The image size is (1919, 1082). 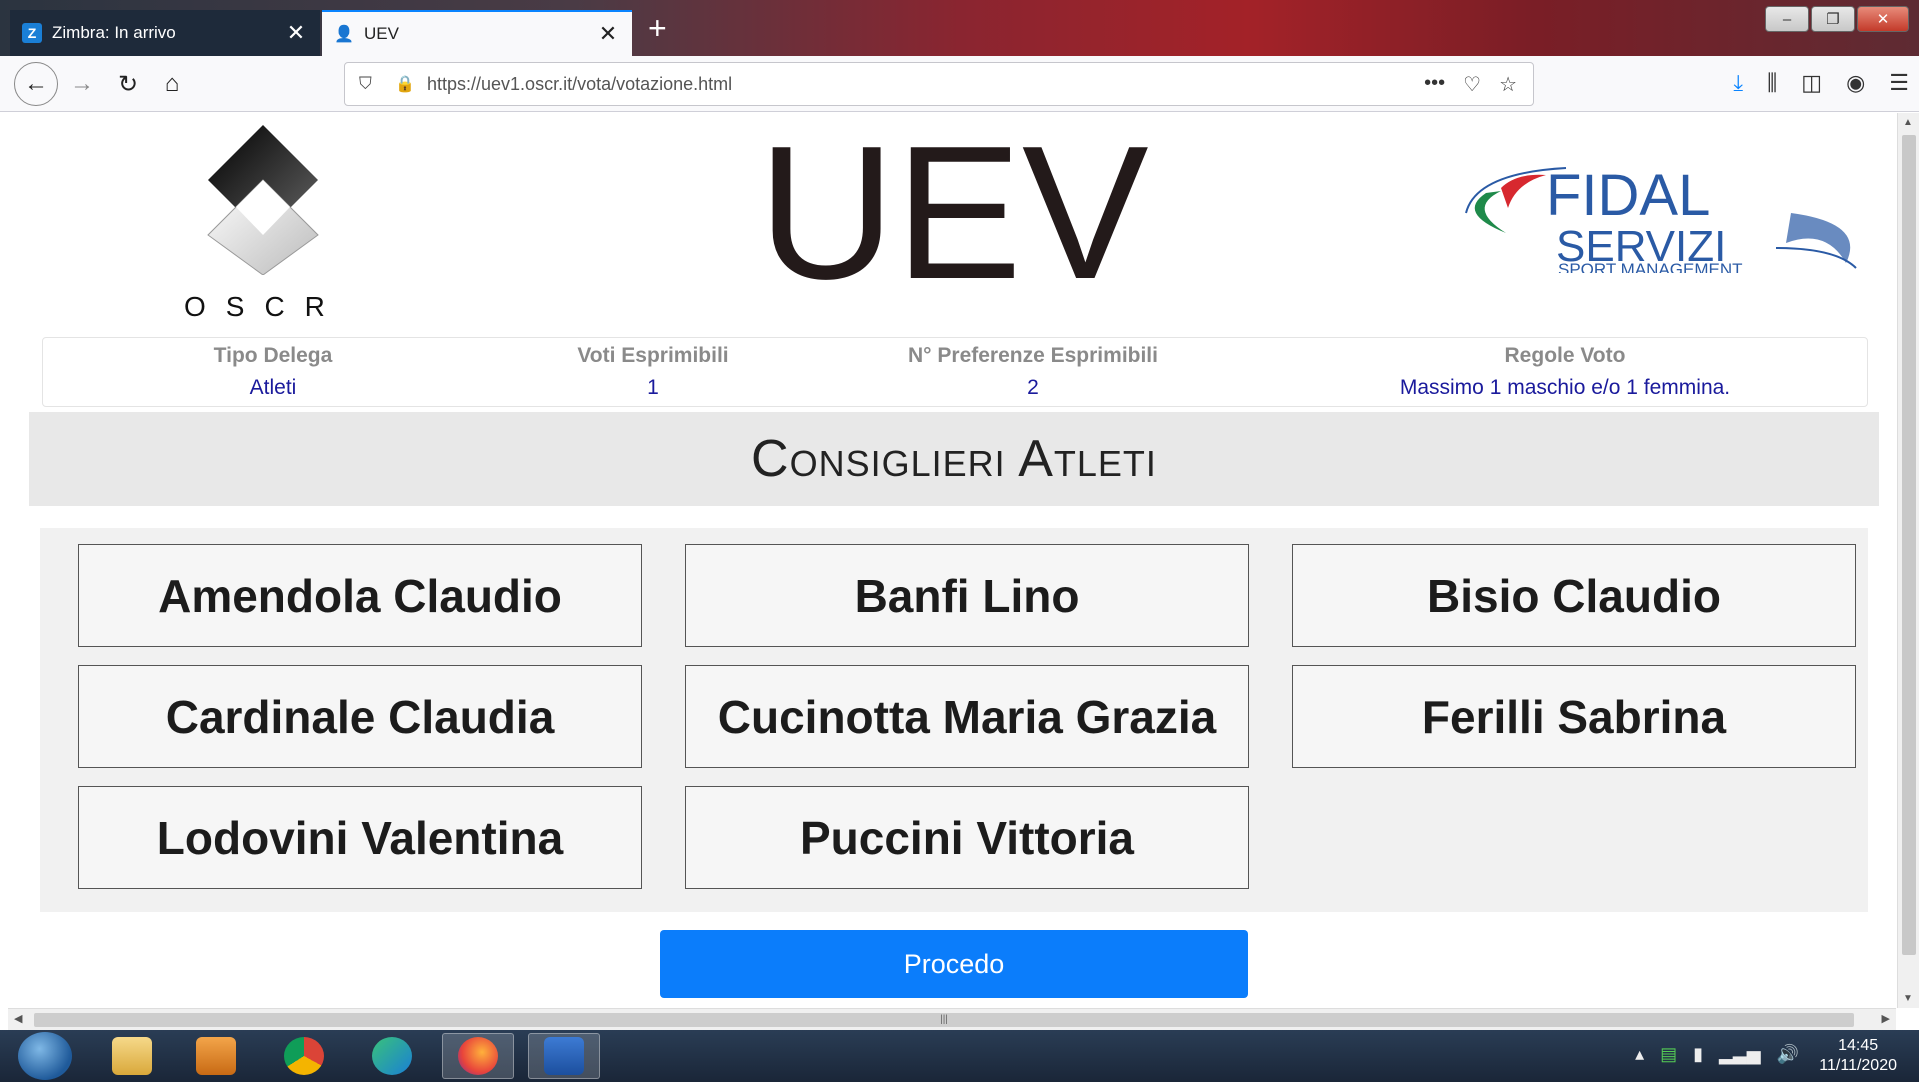 I want to click on scroll-up-icon: ▲, so click(x=1908, y=122).